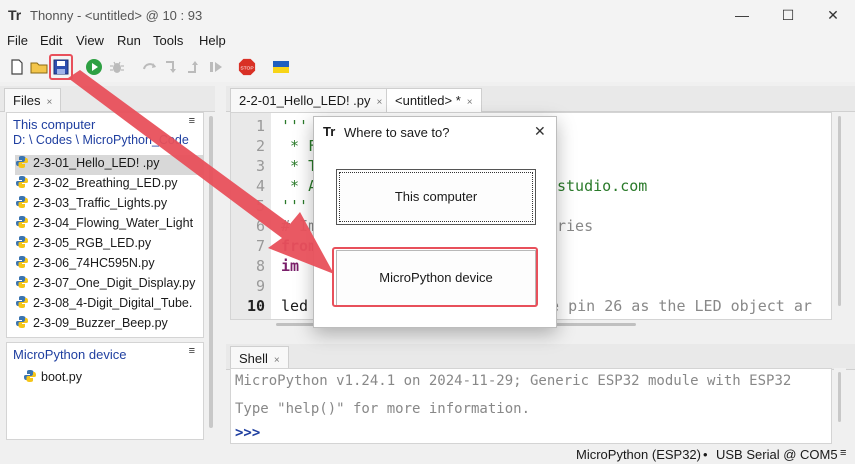 The width and height of the screenshot is (855, 464). I want to click on file-item: 2-3-09_Buzzer_Beep.py, so click(109, 325).